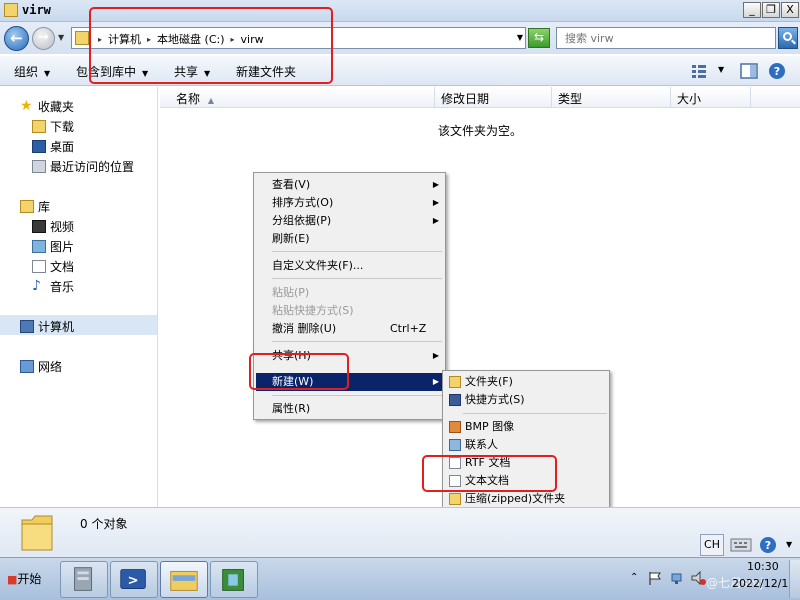  Describe the element at coordinates (112, 71) in the screenshot. I see `include-in-library-button: 包含到库中 ▼` at that location.